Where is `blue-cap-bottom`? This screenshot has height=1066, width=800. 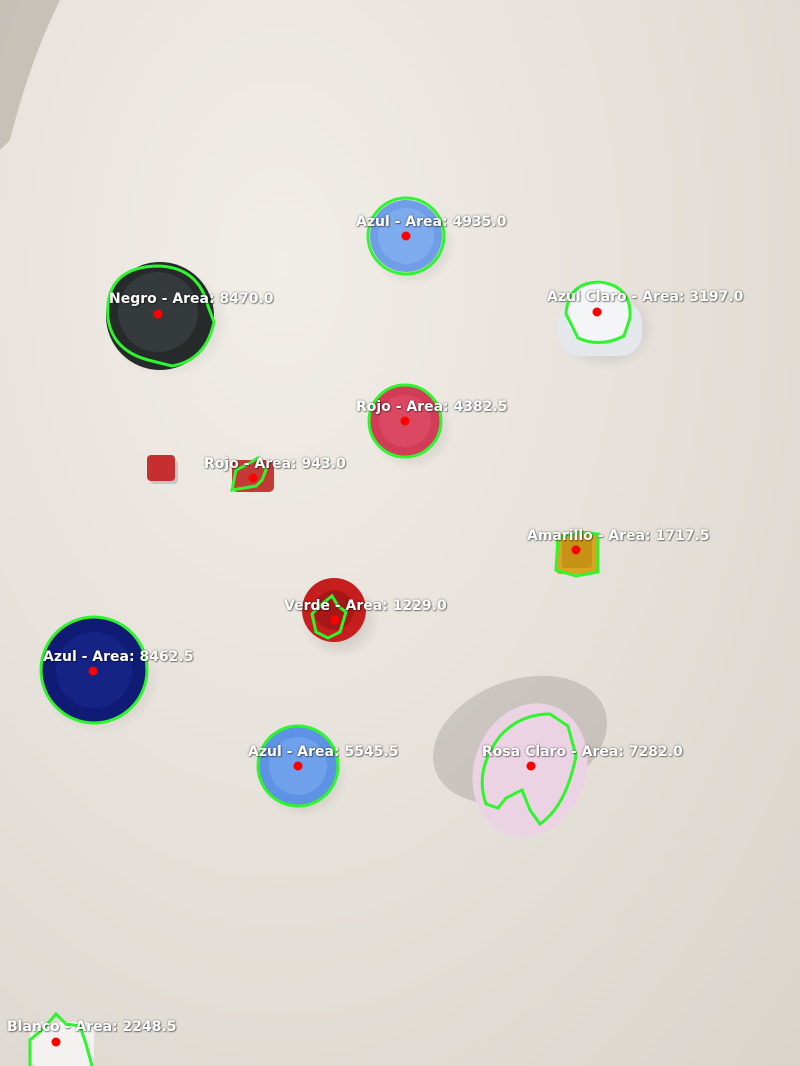 blue-cap-bottom is located at coordinates (302, 771).